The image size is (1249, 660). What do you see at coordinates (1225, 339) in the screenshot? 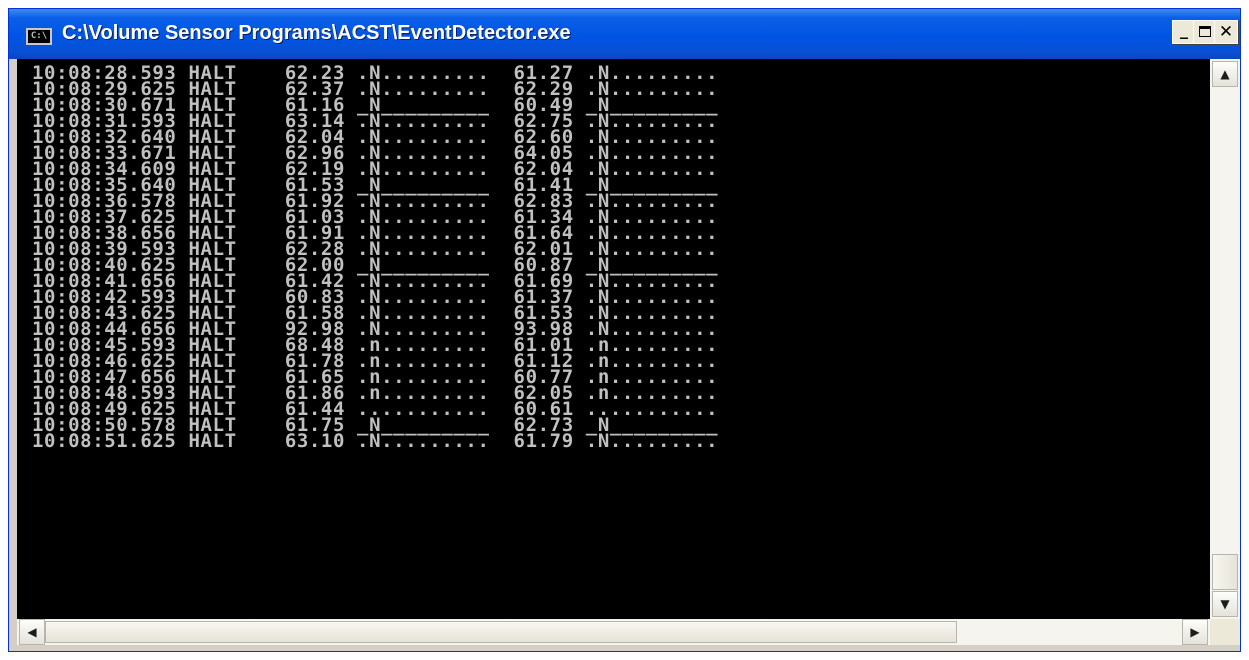
I see `vertical-scrollbar: ▲ ▼` at bounding box center [1225, 339].